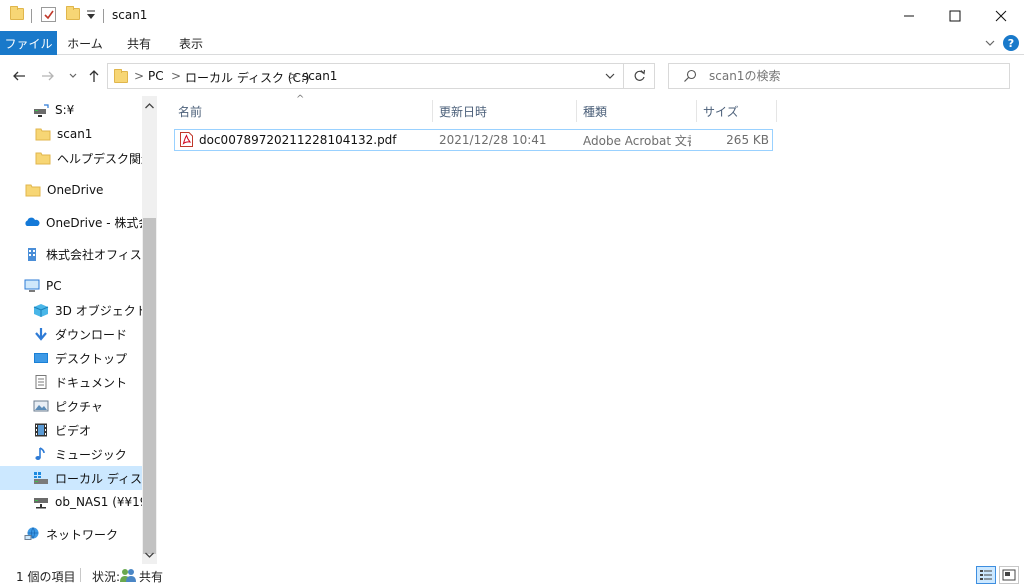 The height and width of the screenshot is (587, 1024). Describe the element at coordinates (101, 222) in the screenshot. I see `sidebar-item-label: OneDrive - 株式会社` at that location.